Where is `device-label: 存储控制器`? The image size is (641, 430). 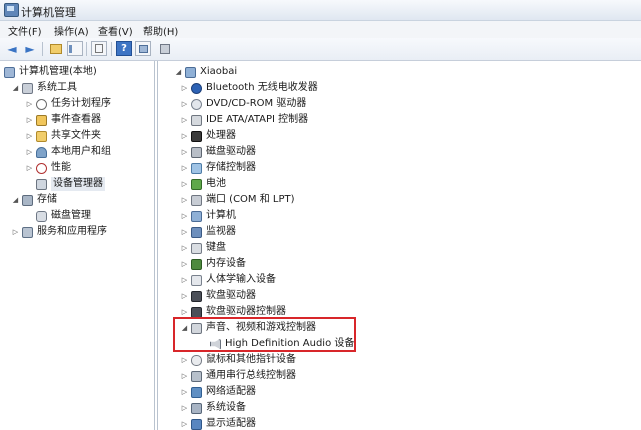 device-label: 存储控制器 is located at coordinates (231, 167).